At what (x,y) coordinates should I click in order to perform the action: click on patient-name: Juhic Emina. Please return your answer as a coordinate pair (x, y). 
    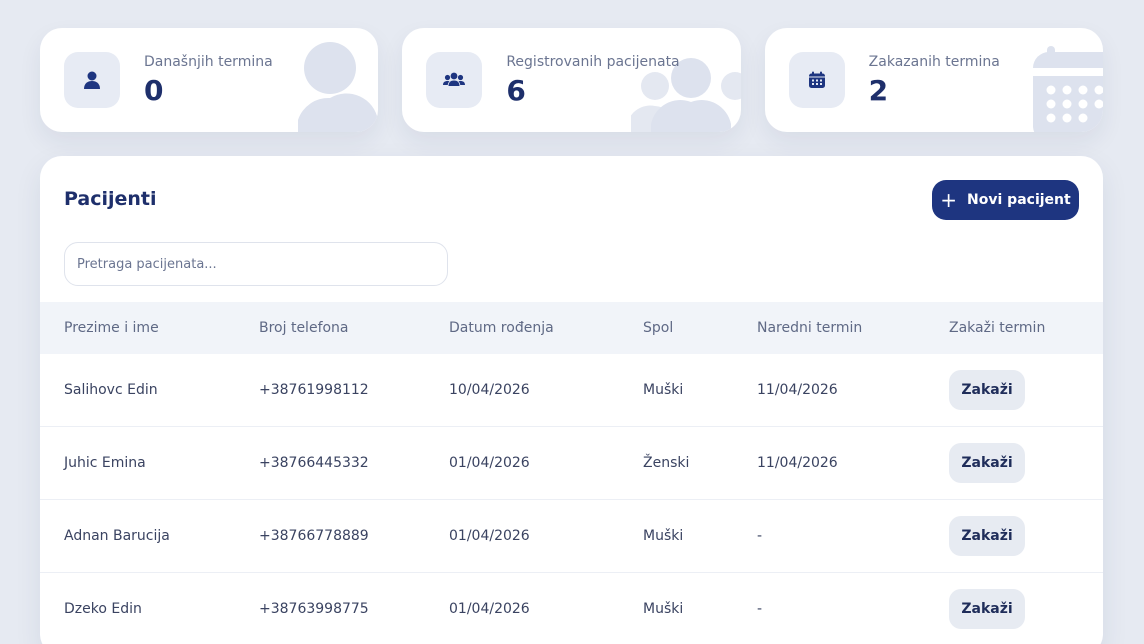
    Looking at the image, I should click on (105, 463).